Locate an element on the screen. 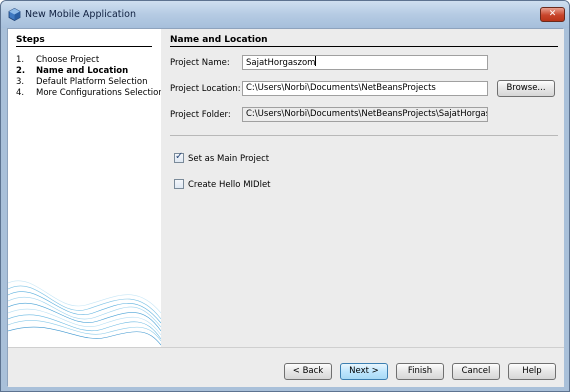 The height and width of the screenshot is (392, 570). help-button: Help is located at coordinates (532, 371).